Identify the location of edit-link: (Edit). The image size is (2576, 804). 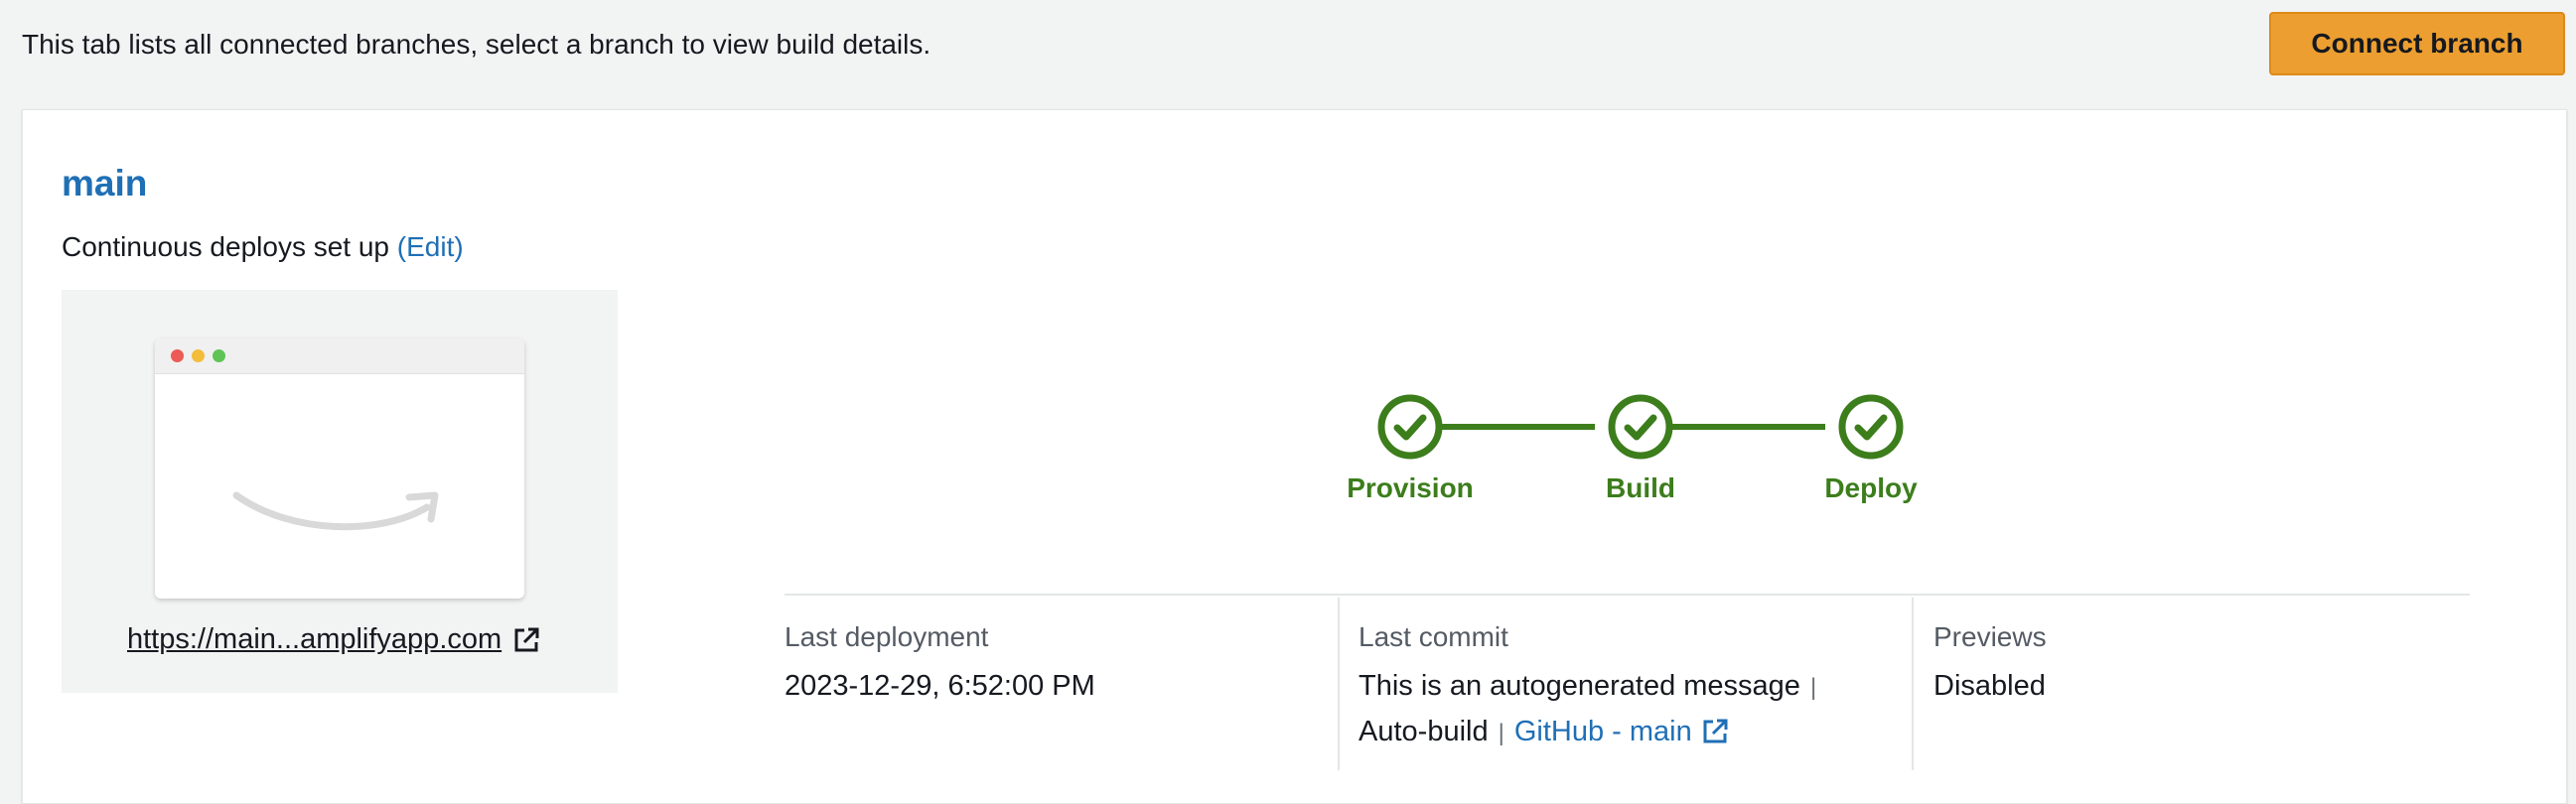
(431, 246).